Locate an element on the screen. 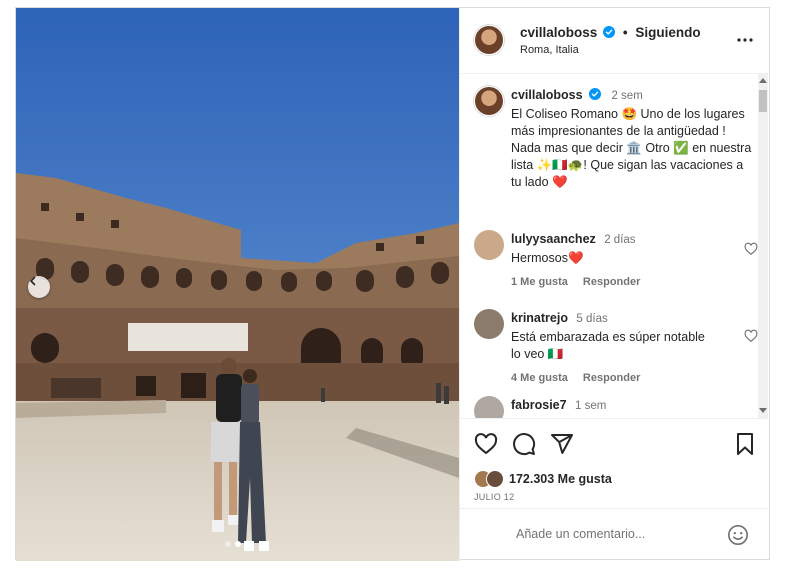 Image resolution: width=800 pixels, height=579 pixels. comment-likes-count: 1 Me gusta is located at coordinates (539, 282).